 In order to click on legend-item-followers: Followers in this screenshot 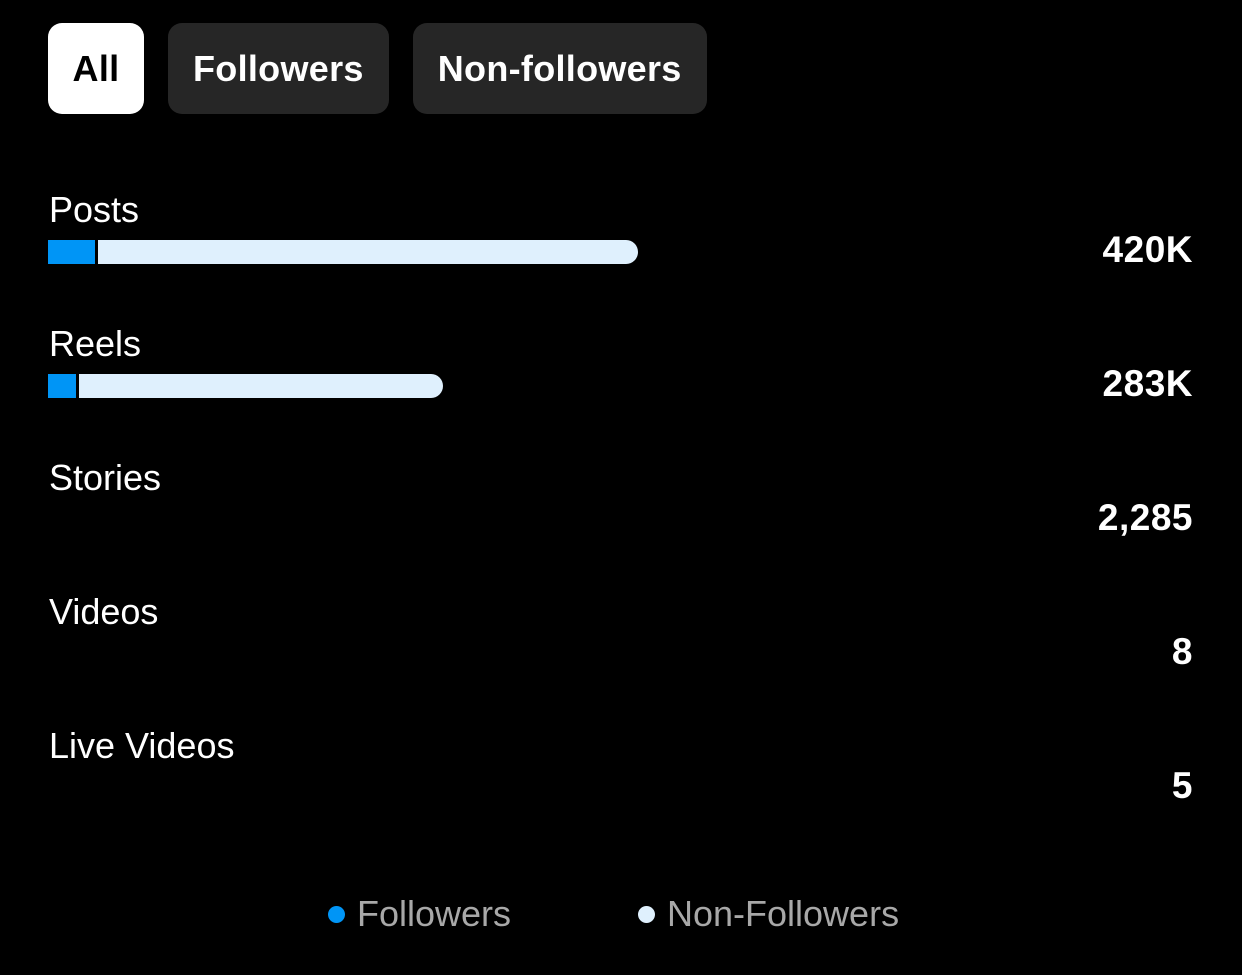, I will do `click(419, 914)`.